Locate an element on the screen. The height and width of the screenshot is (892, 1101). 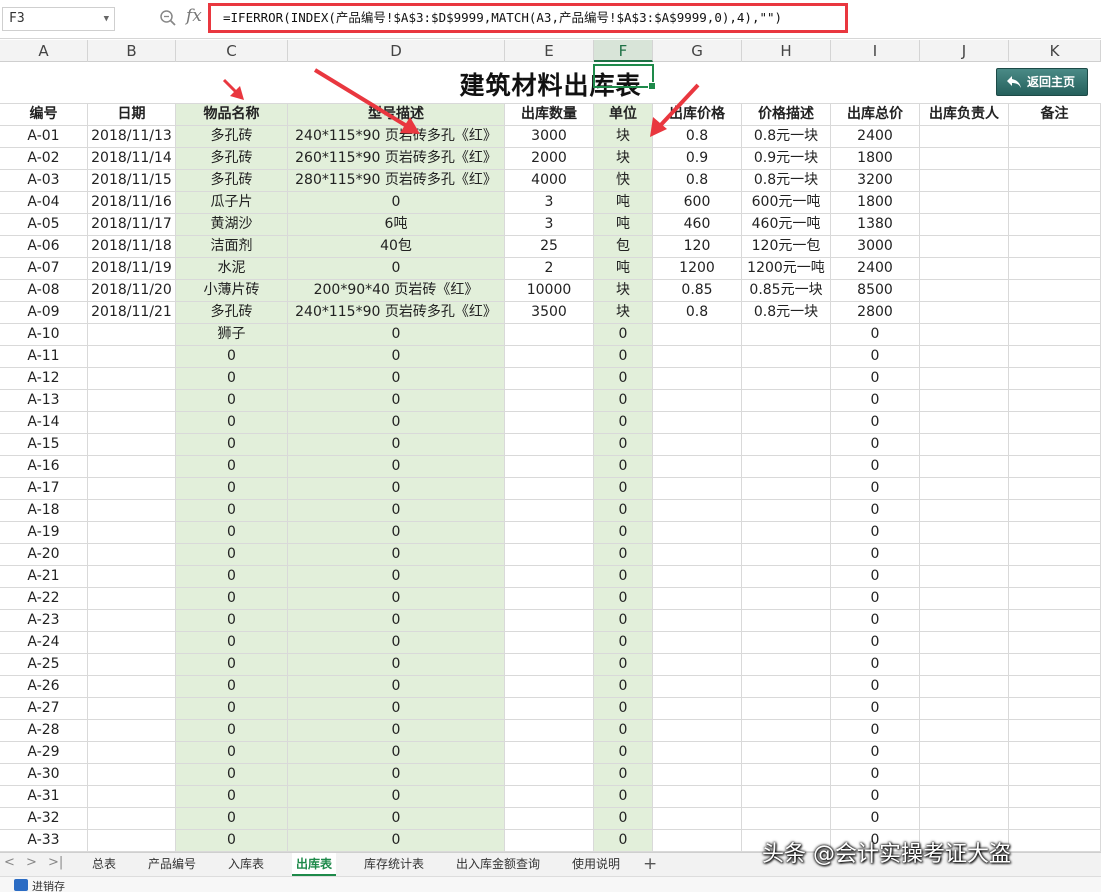
table-cell: 块 is located at coordinates (623, 137).